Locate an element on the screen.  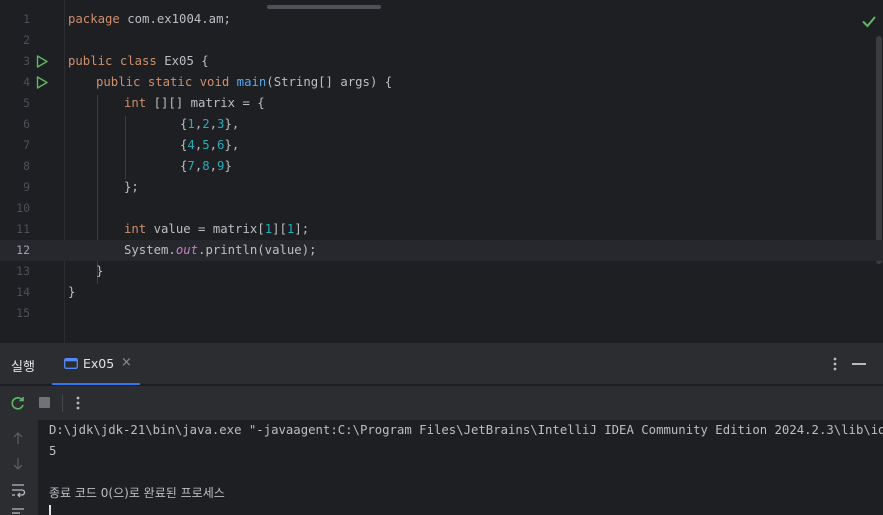
tab-label: Ex05 is located at coordinates (99, 363).